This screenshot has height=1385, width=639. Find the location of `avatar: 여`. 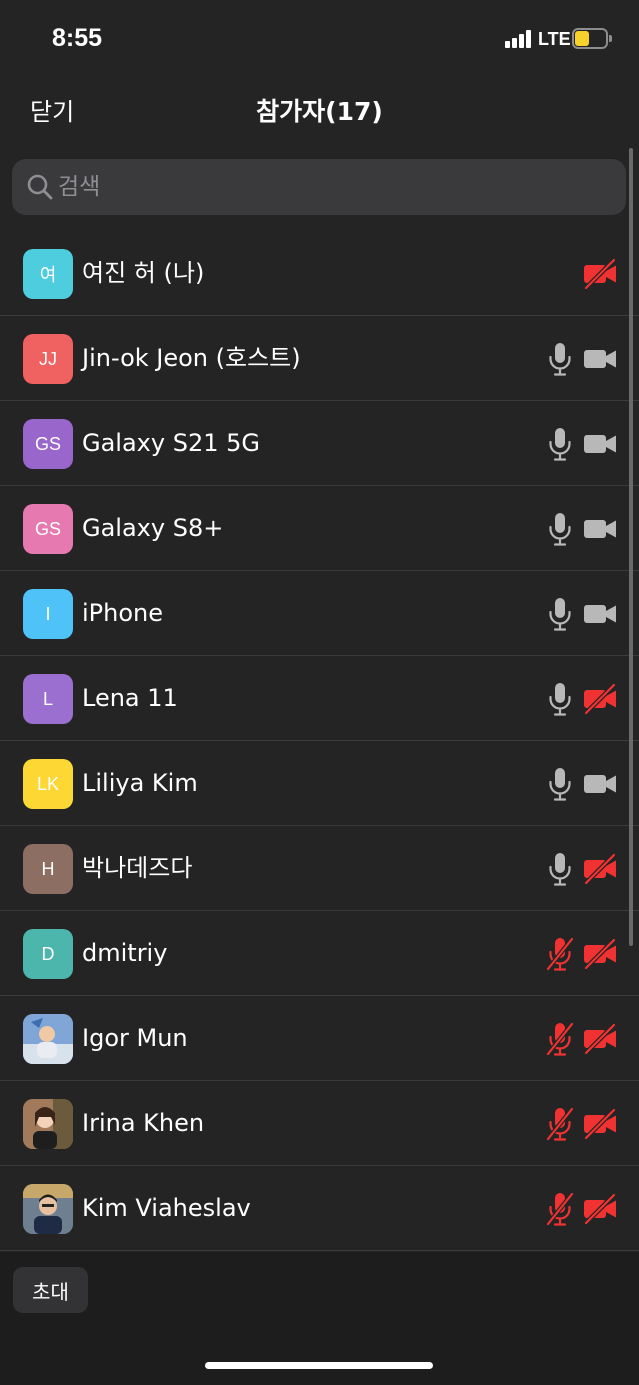

avatar: 여 is located at coordinates (48, 274).